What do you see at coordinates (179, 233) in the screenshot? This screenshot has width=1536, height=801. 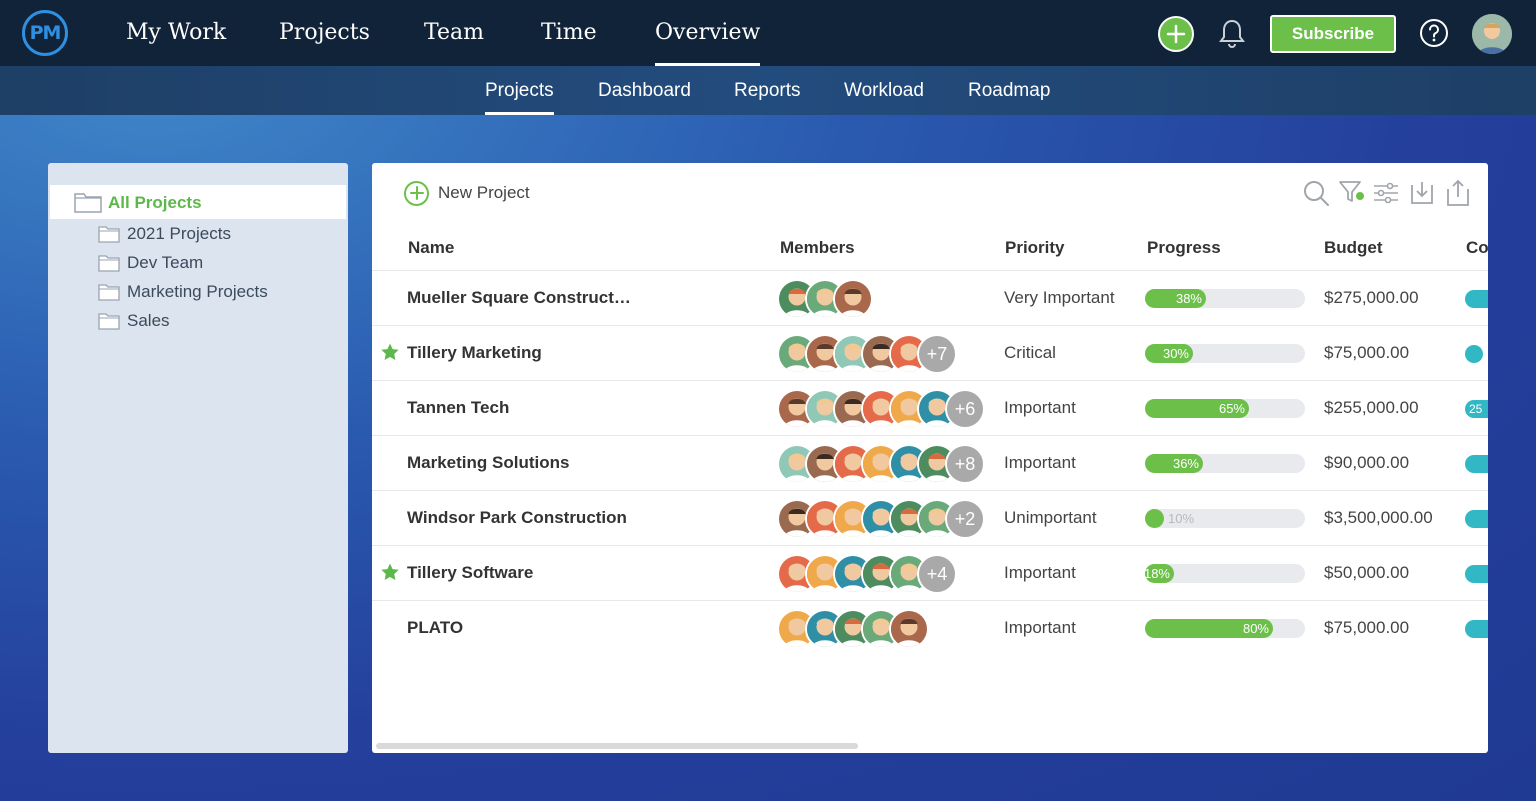 I see `sidebar-item-label: 2021 Projects` at bounding box center [179, 233].